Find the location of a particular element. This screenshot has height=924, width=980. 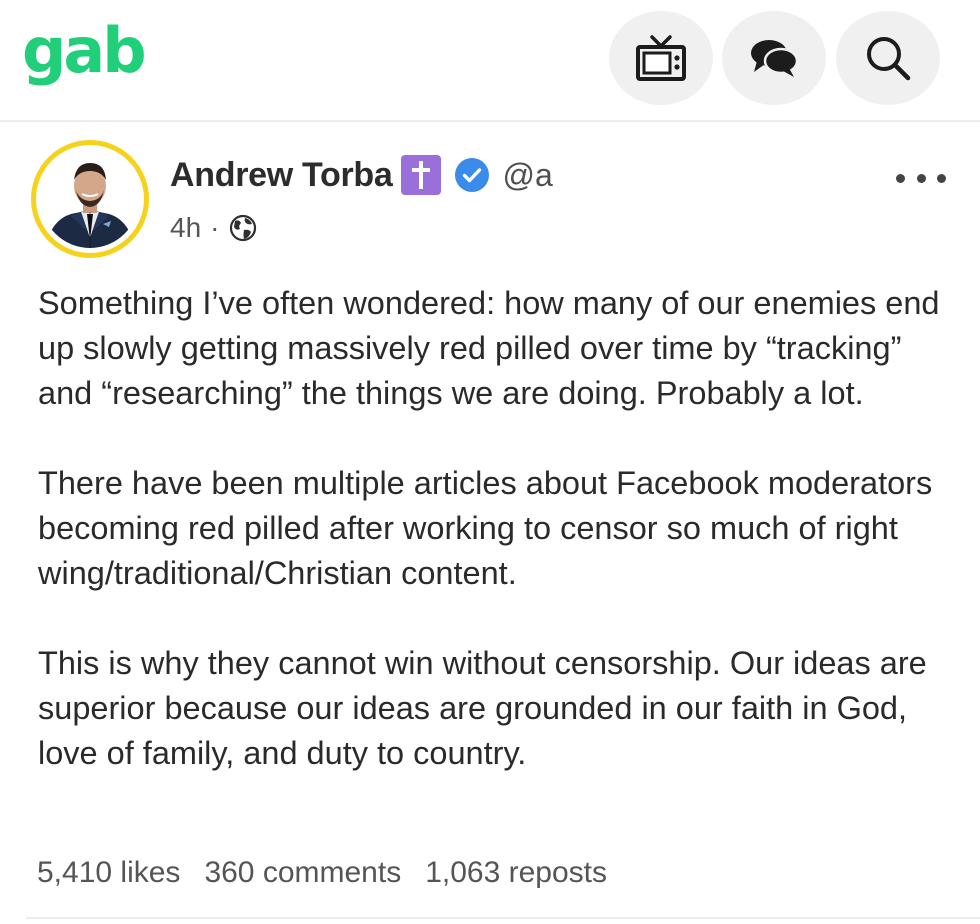

gab-logo: gab is located at coordinates (84, 50).